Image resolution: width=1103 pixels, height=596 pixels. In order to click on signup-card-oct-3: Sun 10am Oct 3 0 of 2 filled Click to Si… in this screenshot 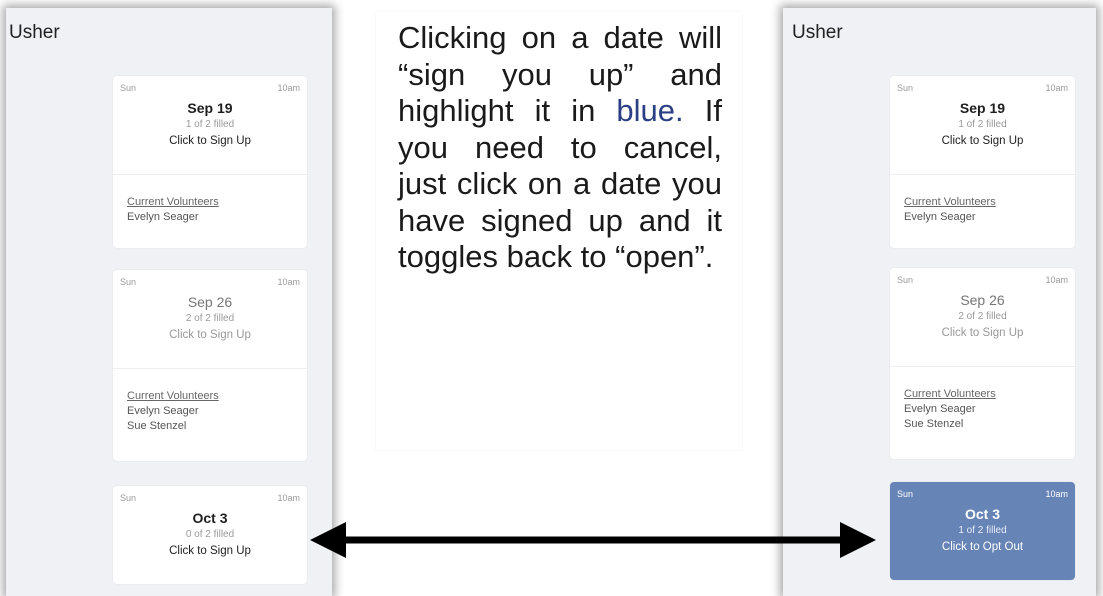, I will do `click(210, 535)`.